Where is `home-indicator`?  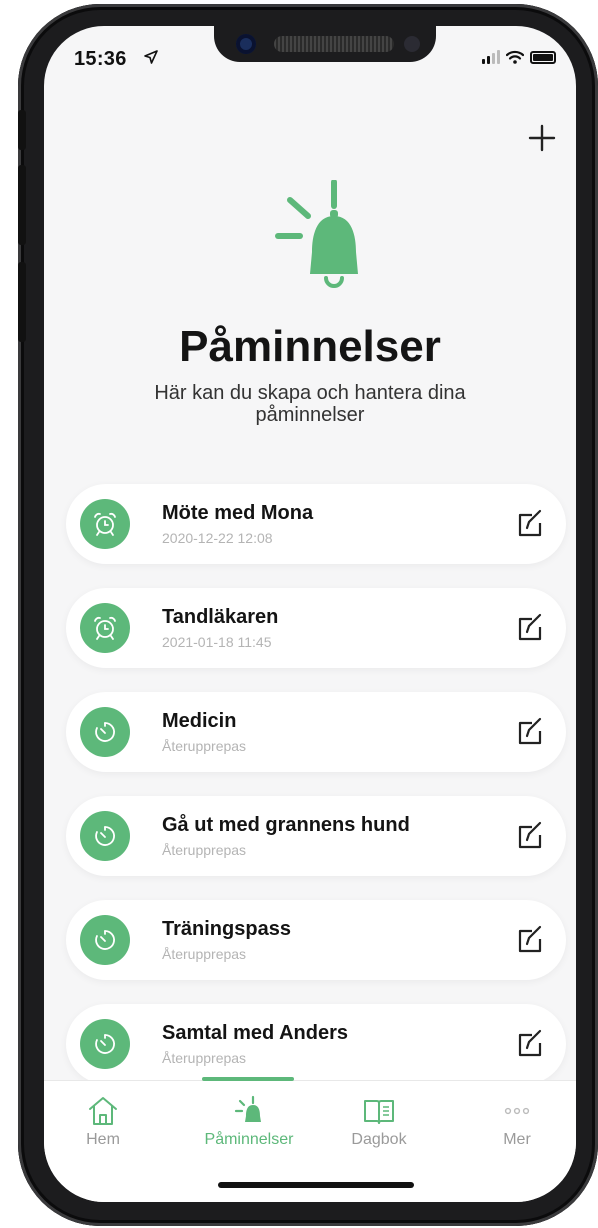
home-indicator is located at coordinates (316, 1185).